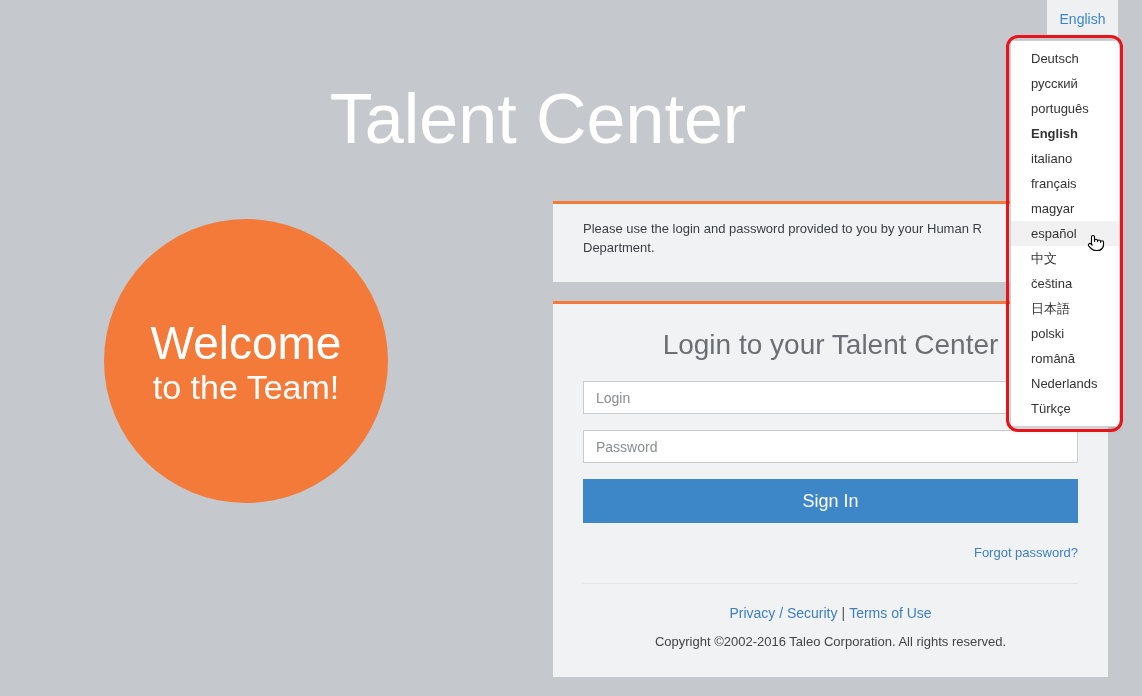  Describe the element at coordinates (1065, 58) in the screenshot. I see `language-option: Deutsch` at that location.